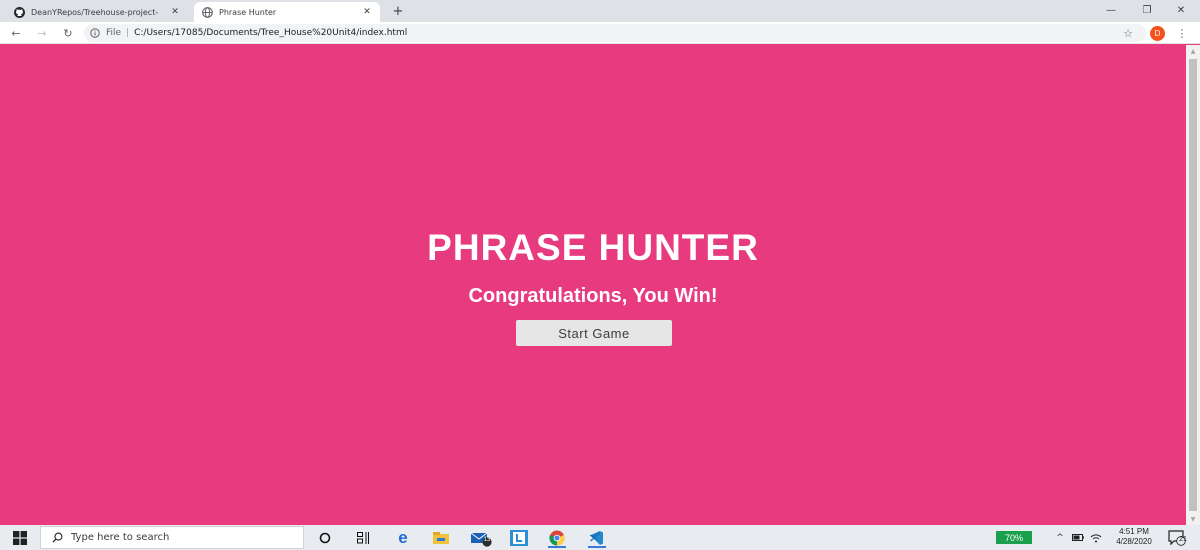 Image resolution: width=1200 pixels, height=550 pixels. Describe the element at coordinates (1128, 33) in the screenshot. I see `bookmark-star-icon: ☆` at that location.